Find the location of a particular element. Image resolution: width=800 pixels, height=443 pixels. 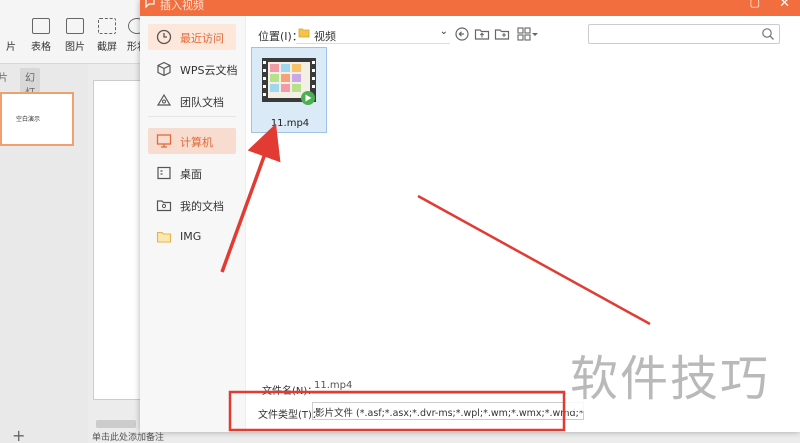

sidebar-item-label: 桌面 is located at coordinates (191, 174).